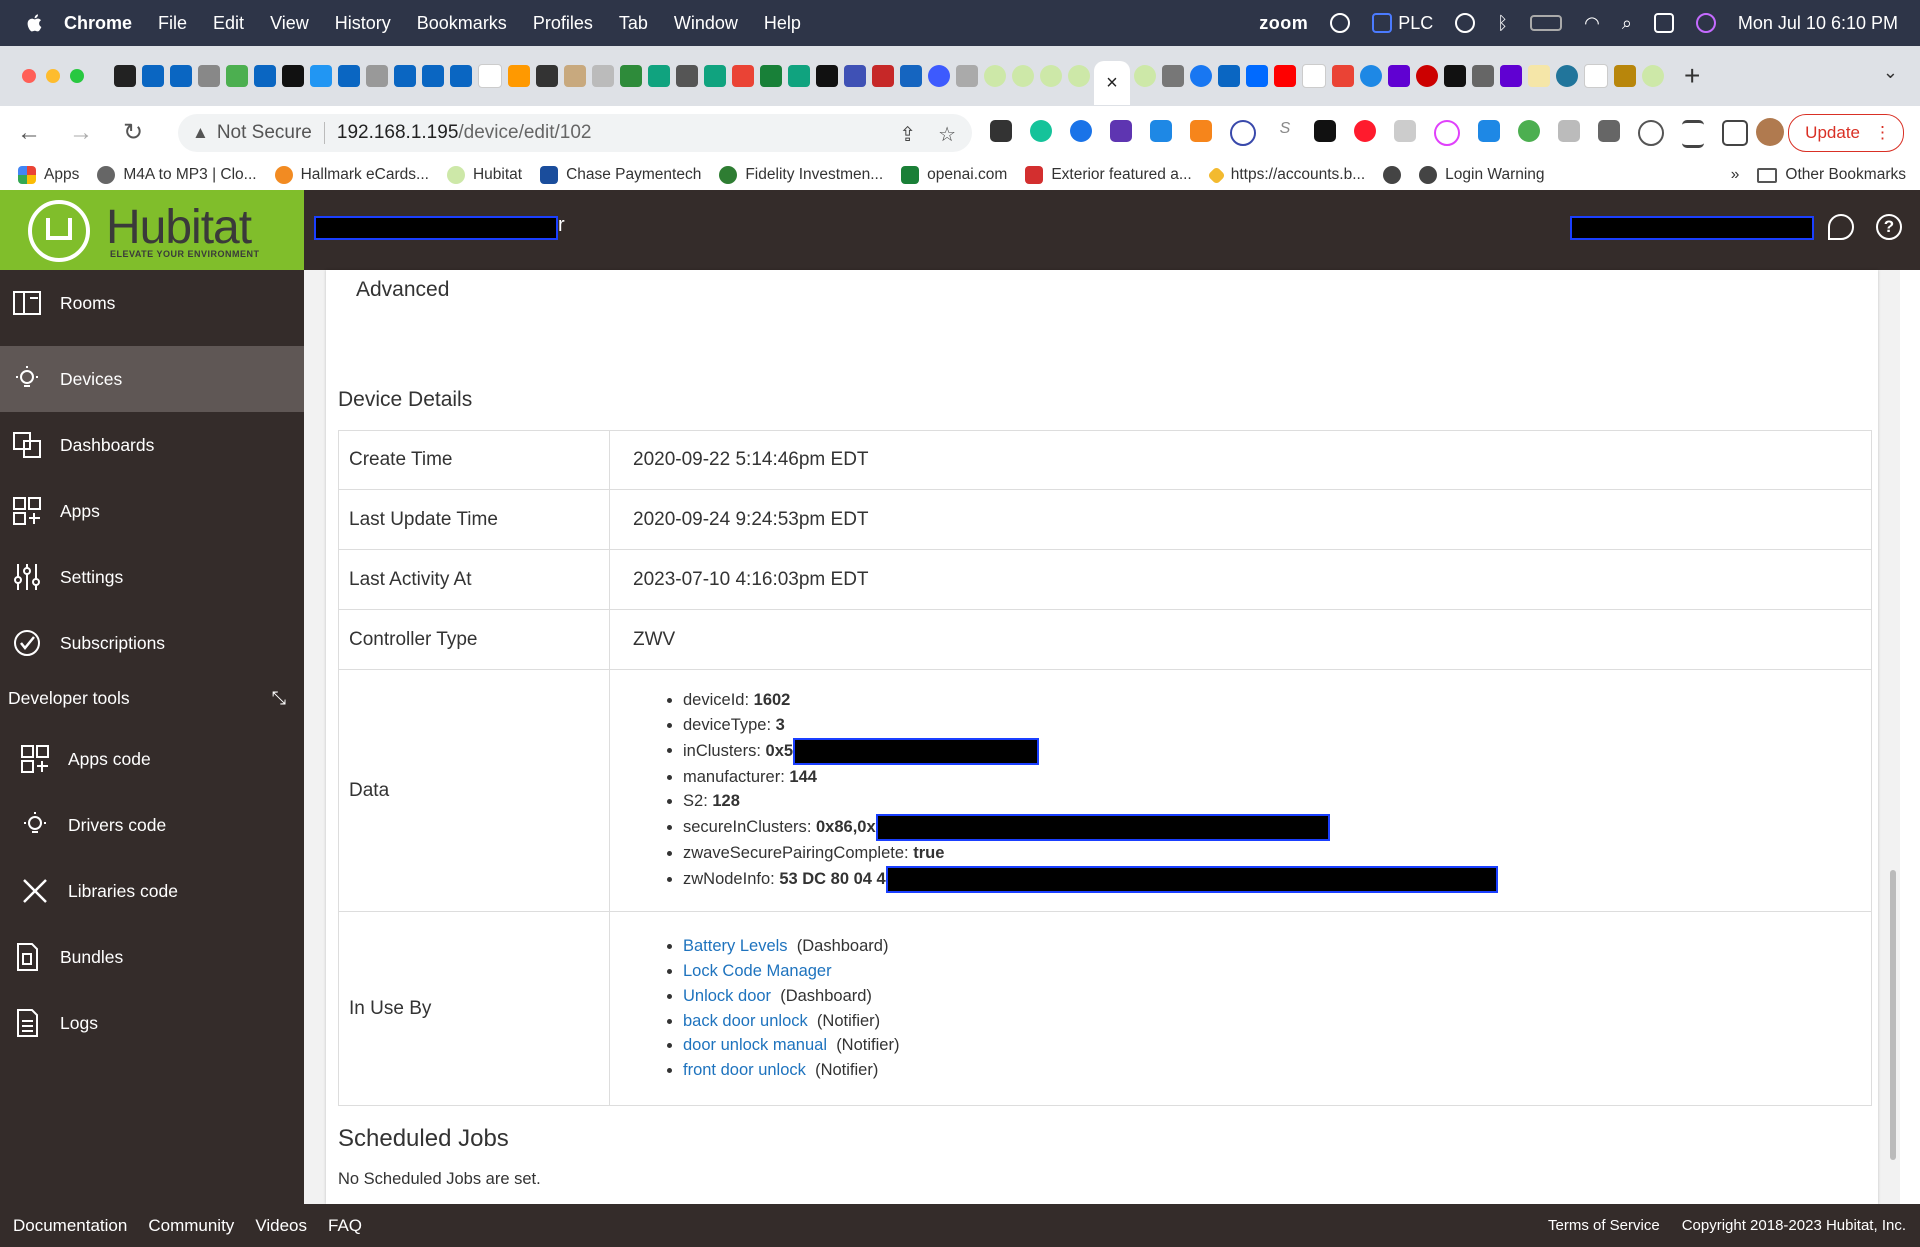  What do you see at coordinates (152, 379) in the screenshot?
I see `sidebar-item-devices: Devices` at bounding box center [152, 379].